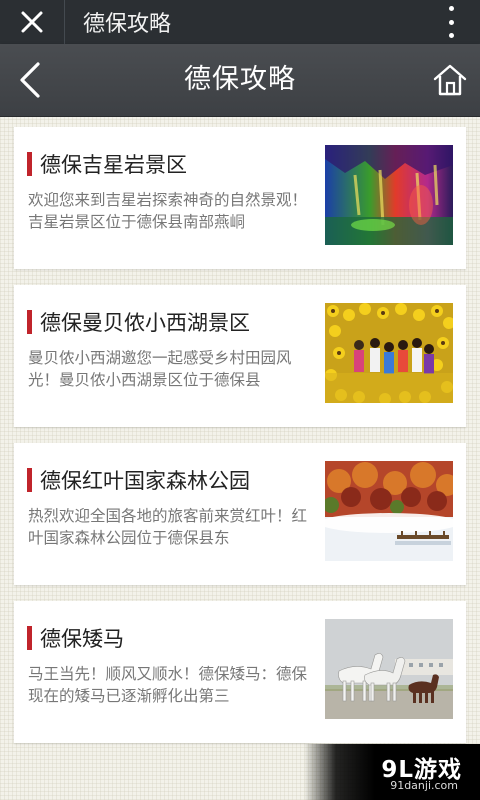 This screenshot has height=800, width=480. Describe the element at coordinates (389, 669) in the screenshot. I see `horses-photo` at that location.